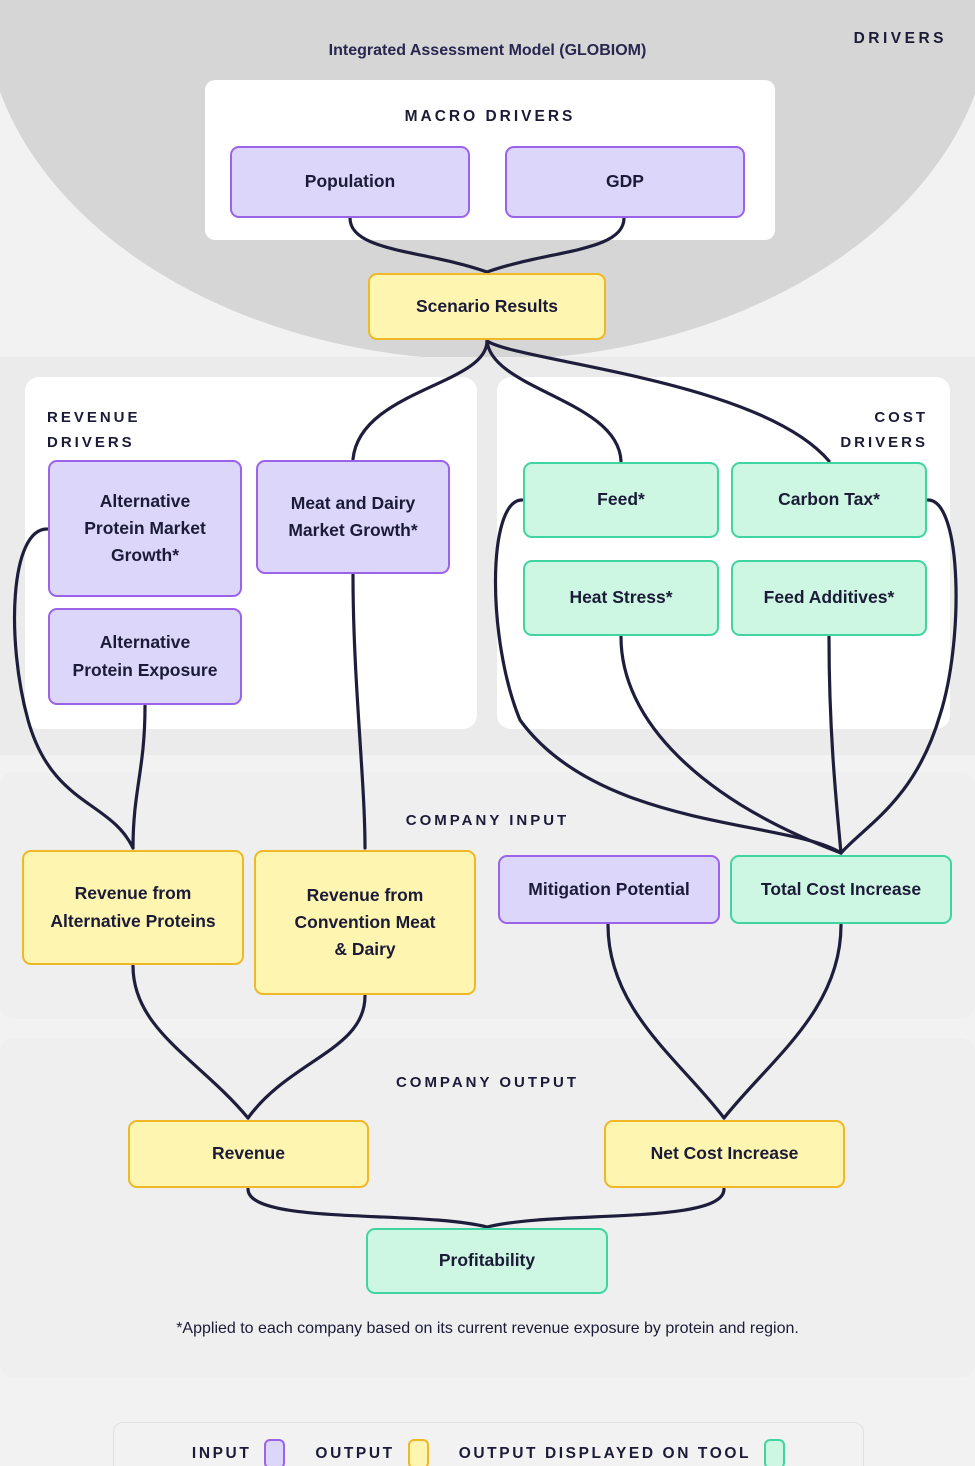 The image size is (975, 1466). I want to click on node-feed-additives-label: Feed Additives*, so click(829, 597).